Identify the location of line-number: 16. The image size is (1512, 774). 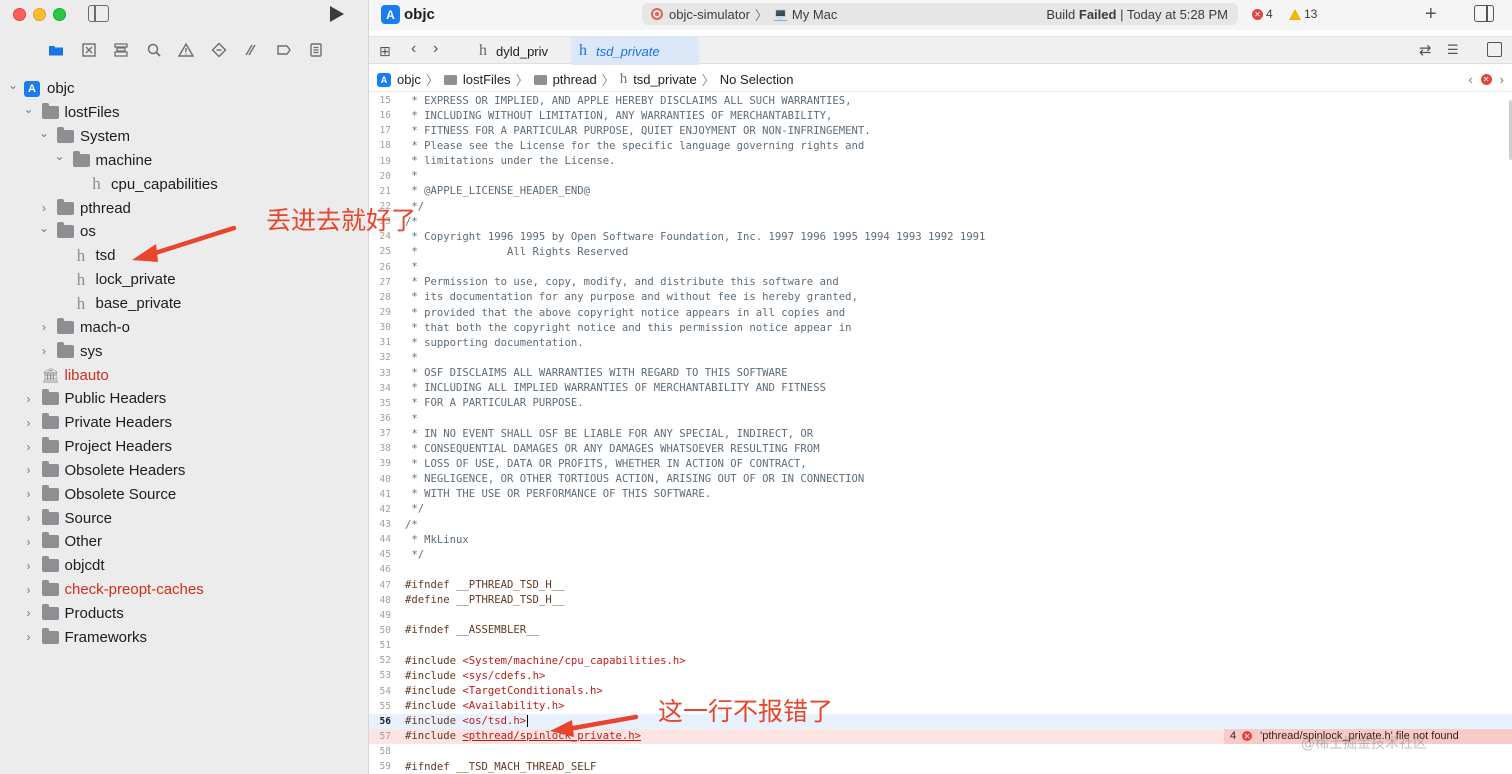
(387, 115).